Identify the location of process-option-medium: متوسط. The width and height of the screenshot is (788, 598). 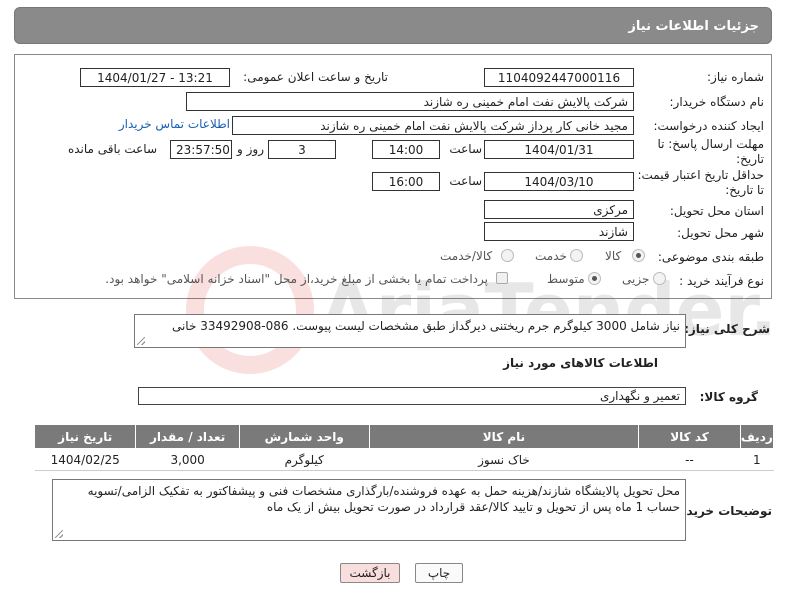
(566, 279).